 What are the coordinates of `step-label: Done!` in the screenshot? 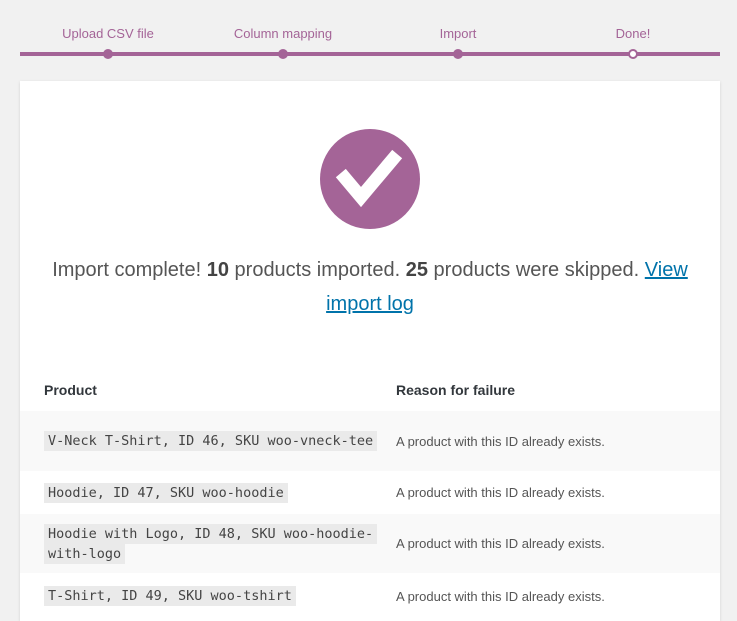 It's located at (633, 33).